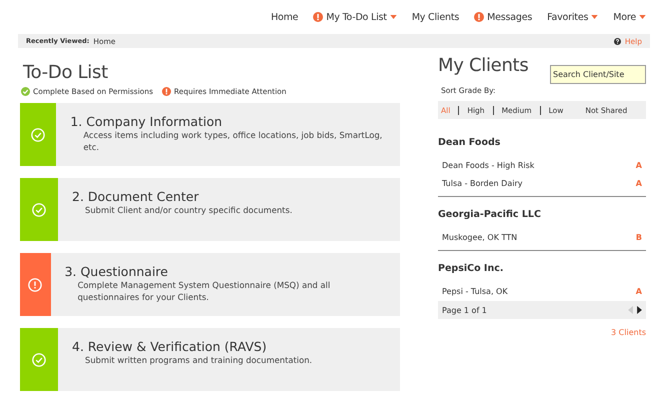  I want to click on task-card: 4. Review & Verification (RAVS) Submit written programs and training documentation., so click(210, 359).